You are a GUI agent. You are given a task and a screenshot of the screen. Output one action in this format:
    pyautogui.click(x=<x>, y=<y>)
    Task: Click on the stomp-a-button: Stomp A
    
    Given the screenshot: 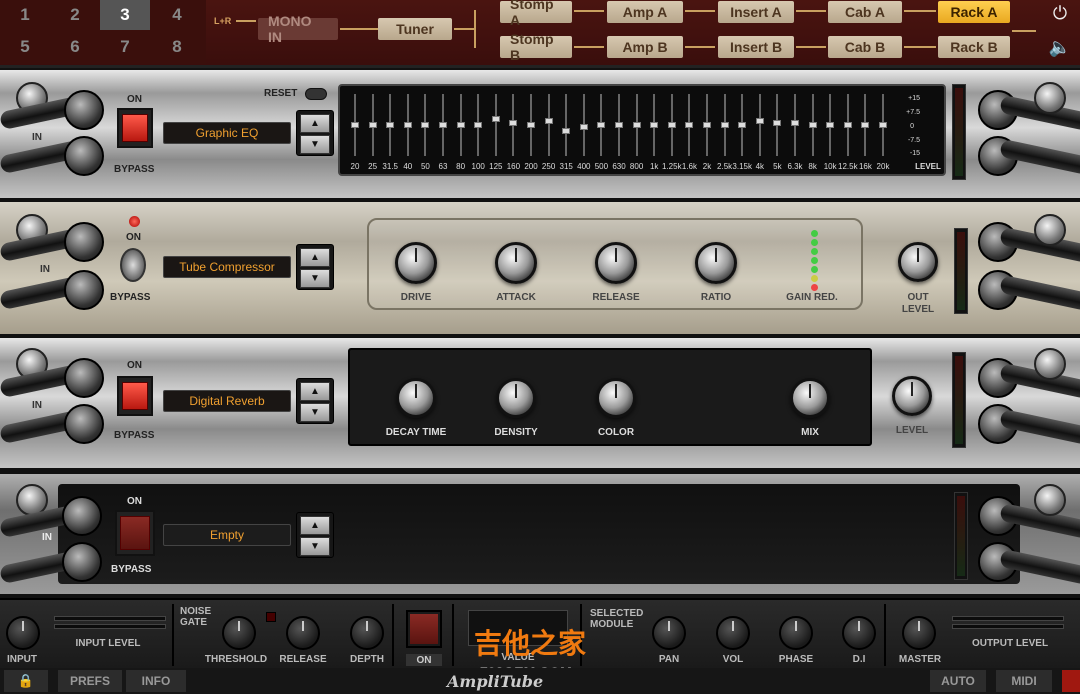 What is the action you would take?
    pyautogui.click(x=536, y=14)
    